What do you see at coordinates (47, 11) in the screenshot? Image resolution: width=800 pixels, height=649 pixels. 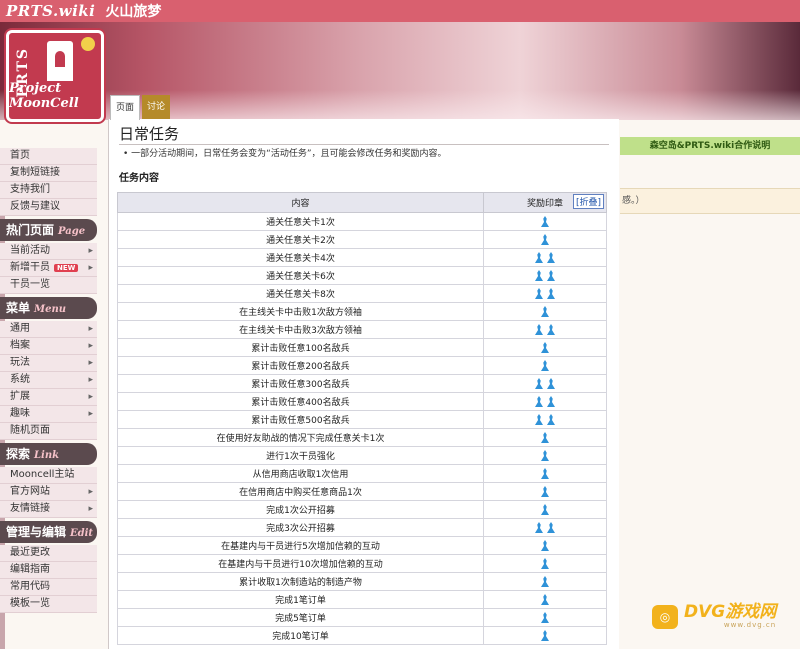 I see `site-logo-text: PRTS.wiki` at bounding box center [47, 11].